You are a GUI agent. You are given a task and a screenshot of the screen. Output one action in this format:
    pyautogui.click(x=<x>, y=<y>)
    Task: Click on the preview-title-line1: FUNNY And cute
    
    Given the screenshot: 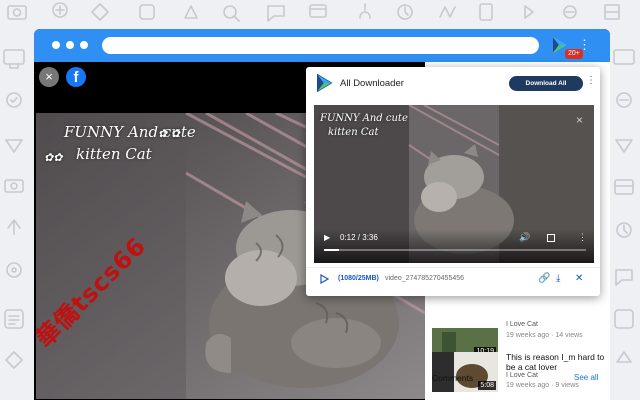 What is the action you would take?
    pyautogui.click(x=364, y=118)
    